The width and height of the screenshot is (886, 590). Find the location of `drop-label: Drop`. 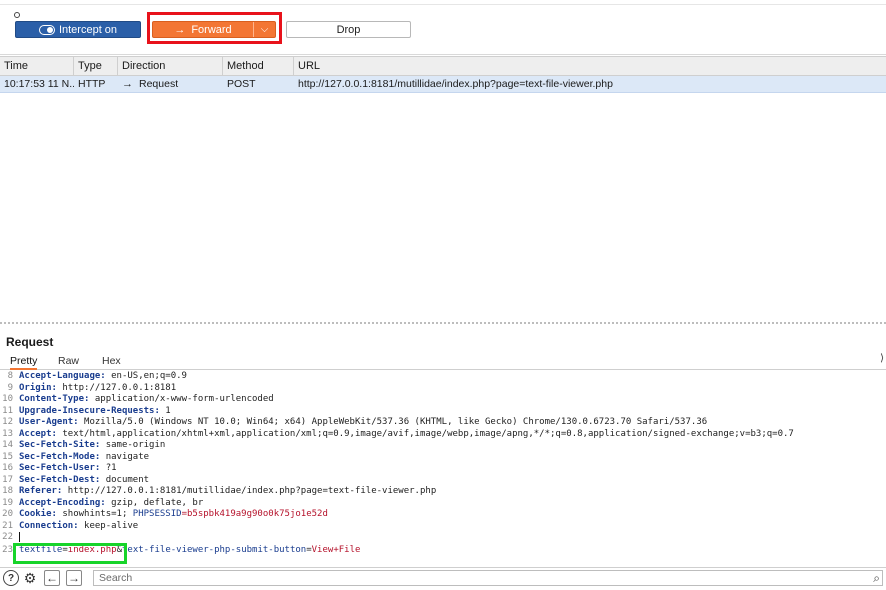

drop-label: Drop is located at coordinates (348, 29).